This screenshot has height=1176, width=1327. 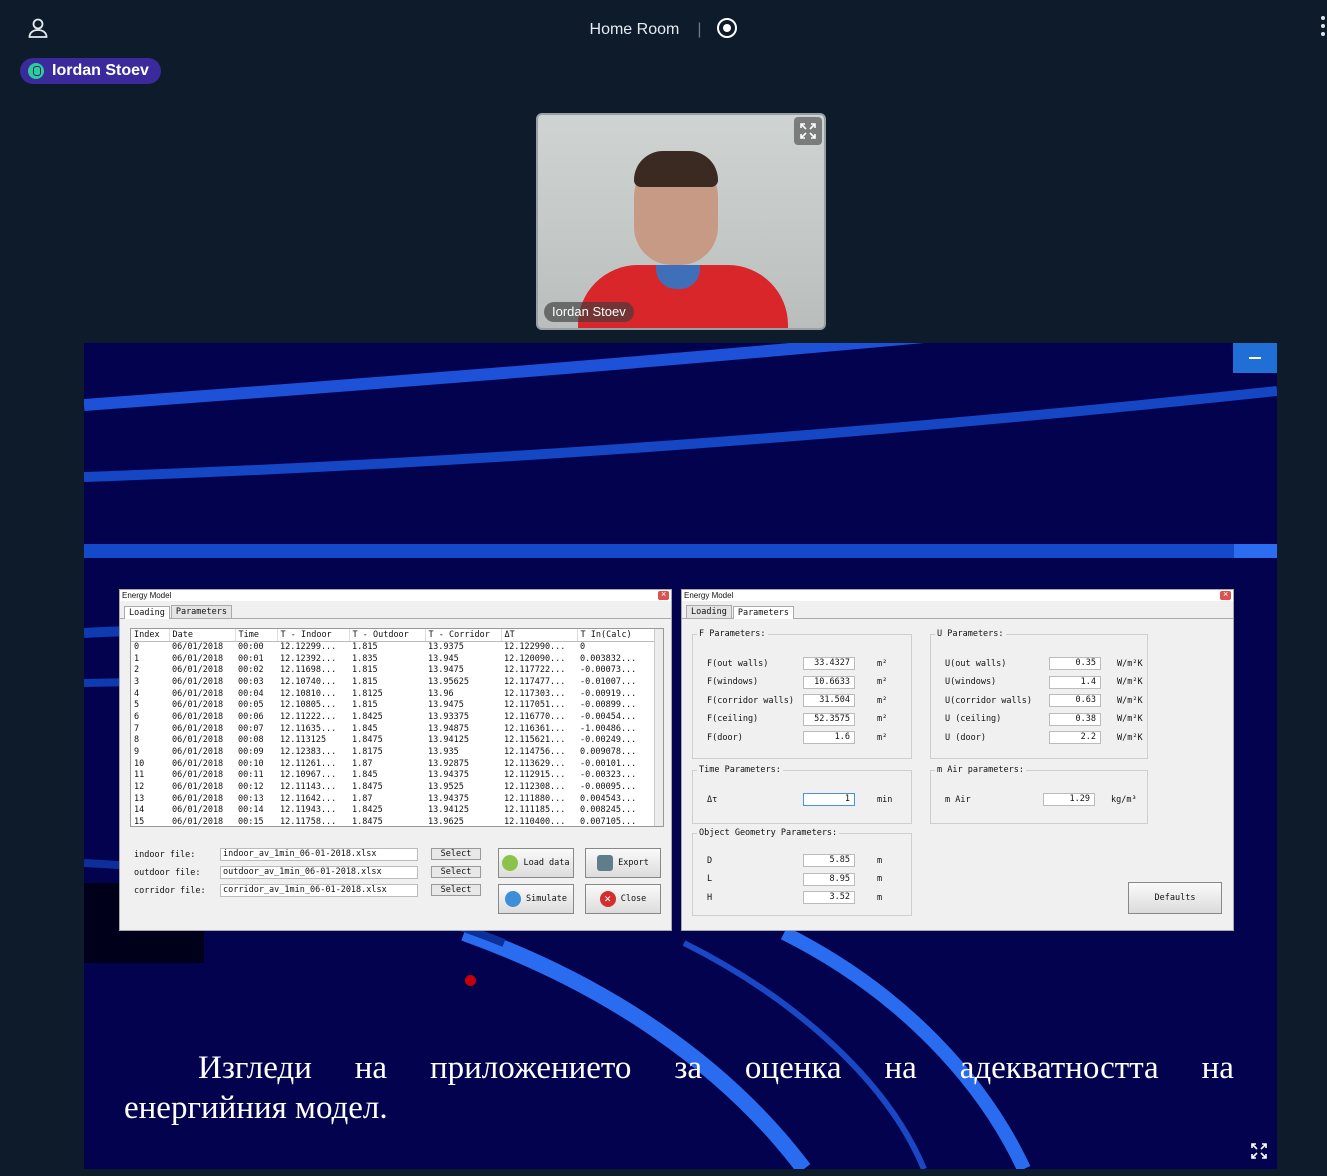 I want to click on column-header: Date, so click(x=202, y=635).